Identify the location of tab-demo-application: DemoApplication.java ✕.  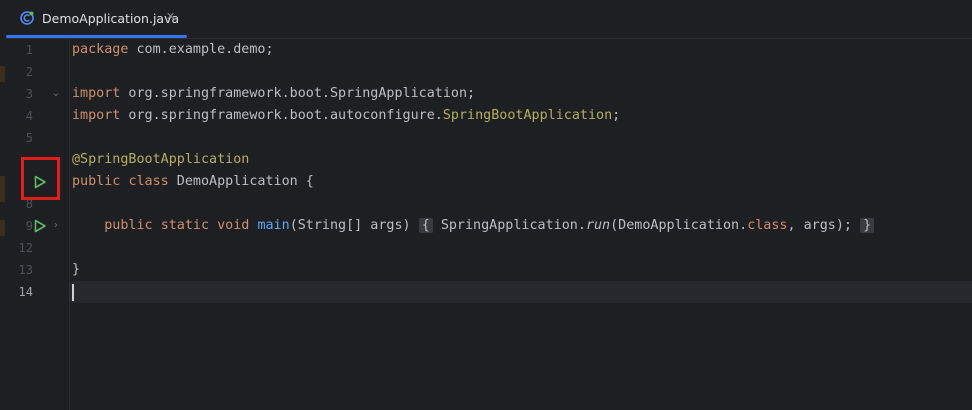
(96, 19).